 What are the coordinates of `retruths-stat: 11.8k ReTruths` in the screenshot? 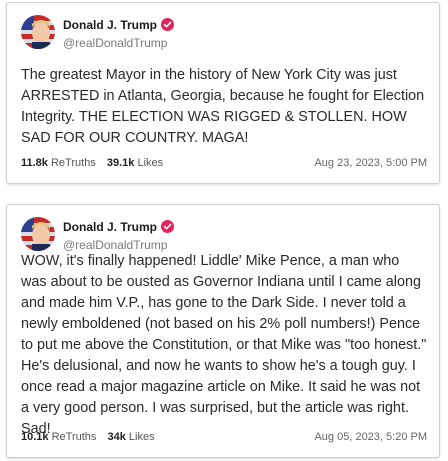 It's located at (58, 163).